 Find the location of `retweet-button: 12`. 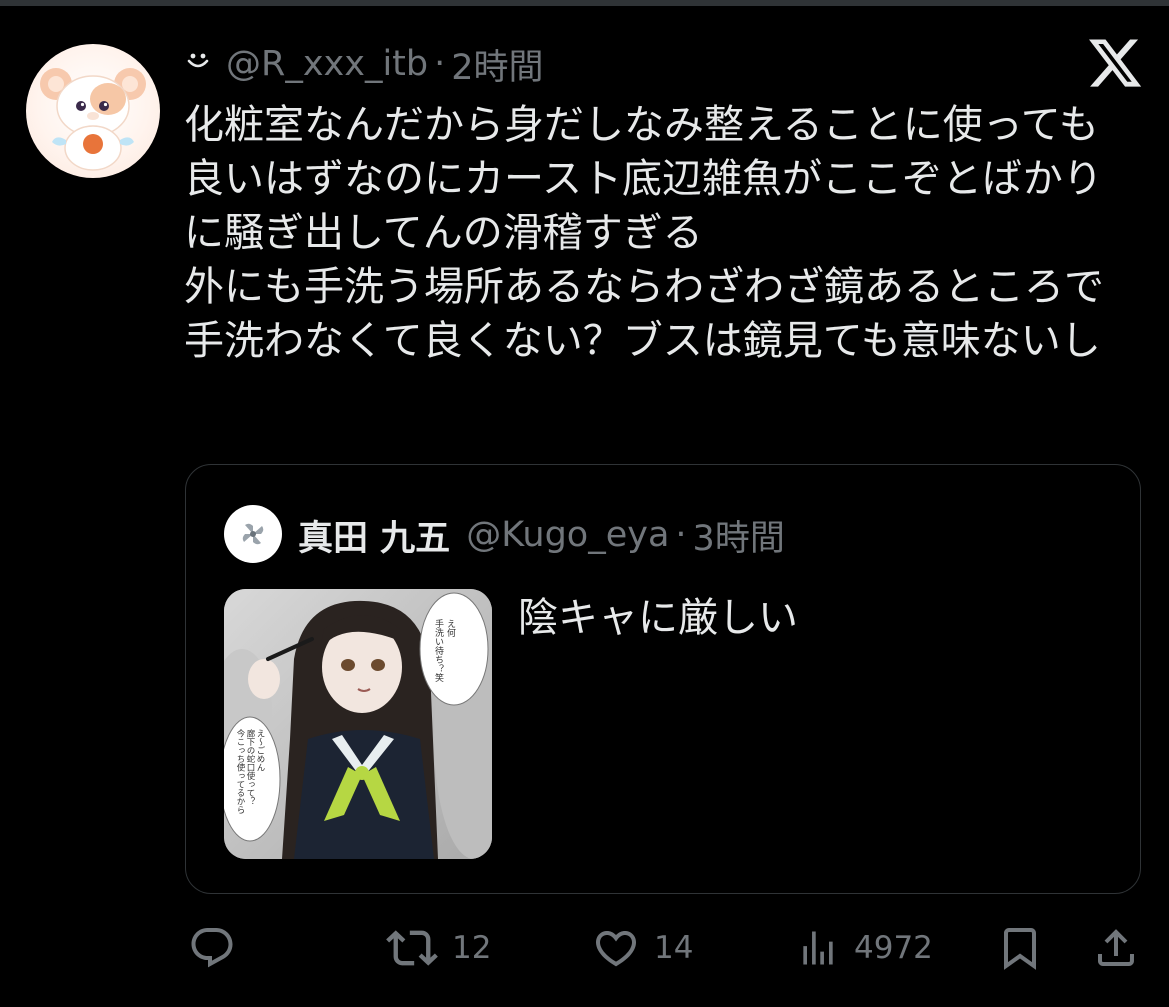

retweet-button: 12 is located at coordinates (438, 948).